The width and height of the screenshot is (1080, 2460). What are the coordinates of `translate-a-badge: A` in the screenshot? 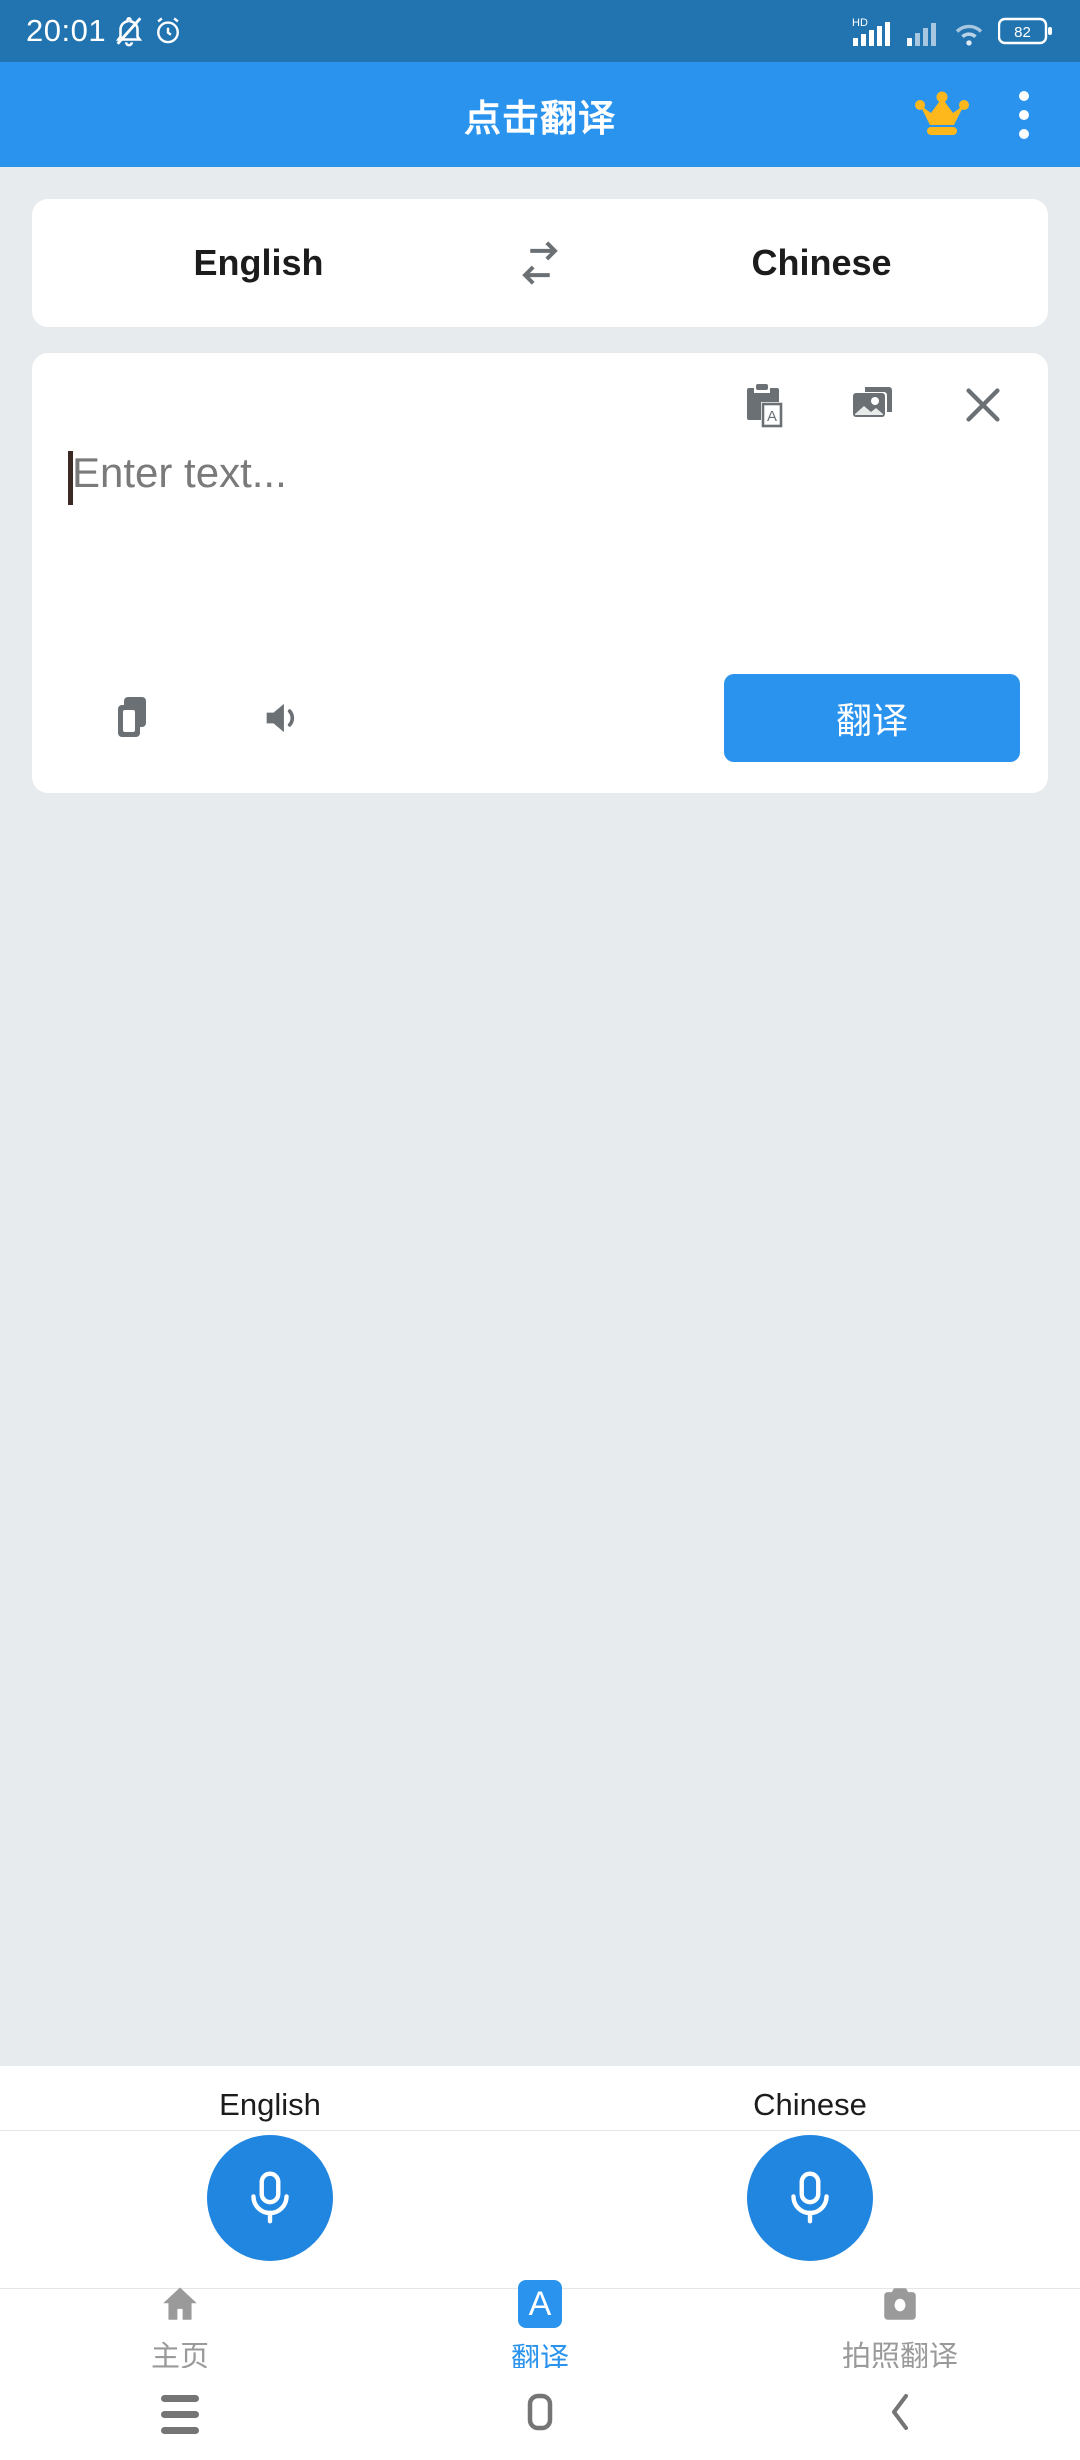 It's located at (540, 2303).